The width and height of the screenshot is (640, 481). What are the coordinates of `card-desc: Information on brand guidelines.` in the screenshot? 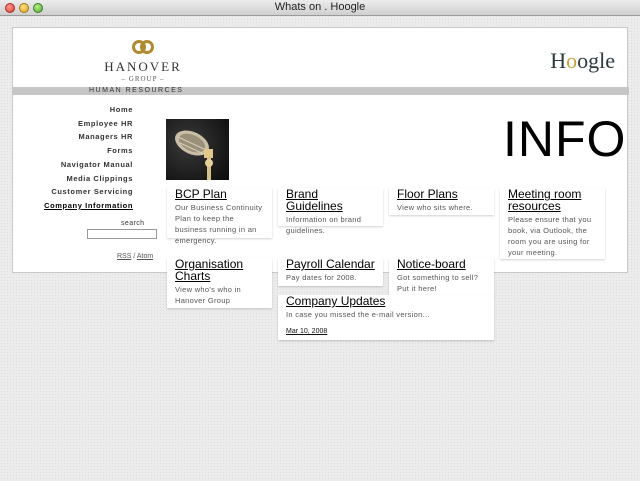 It's located at (324, 225).